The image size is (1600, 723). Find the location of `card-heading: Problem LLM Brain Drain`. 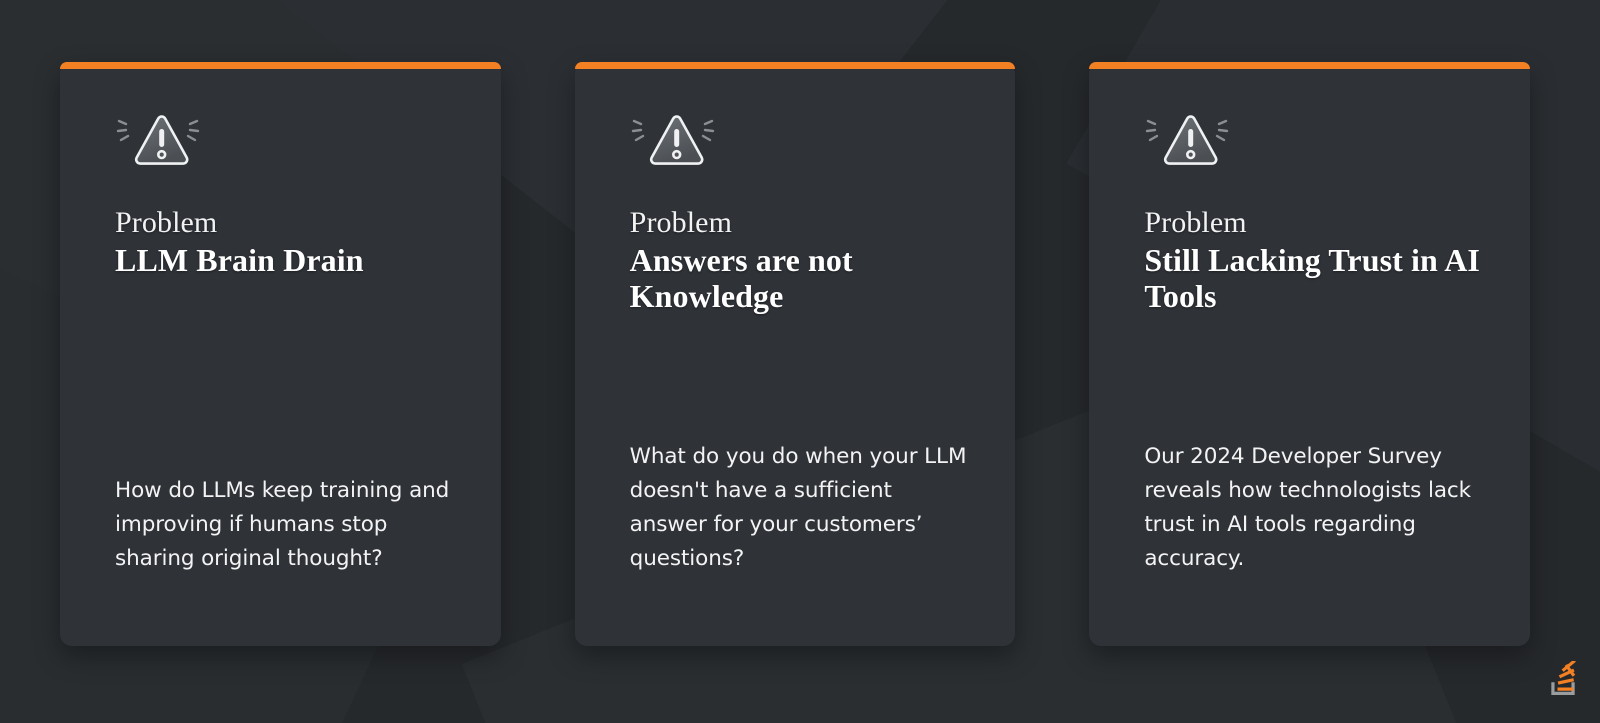

card-heading: Problem LLM Brain Drain is located at coordinates (291, 242).